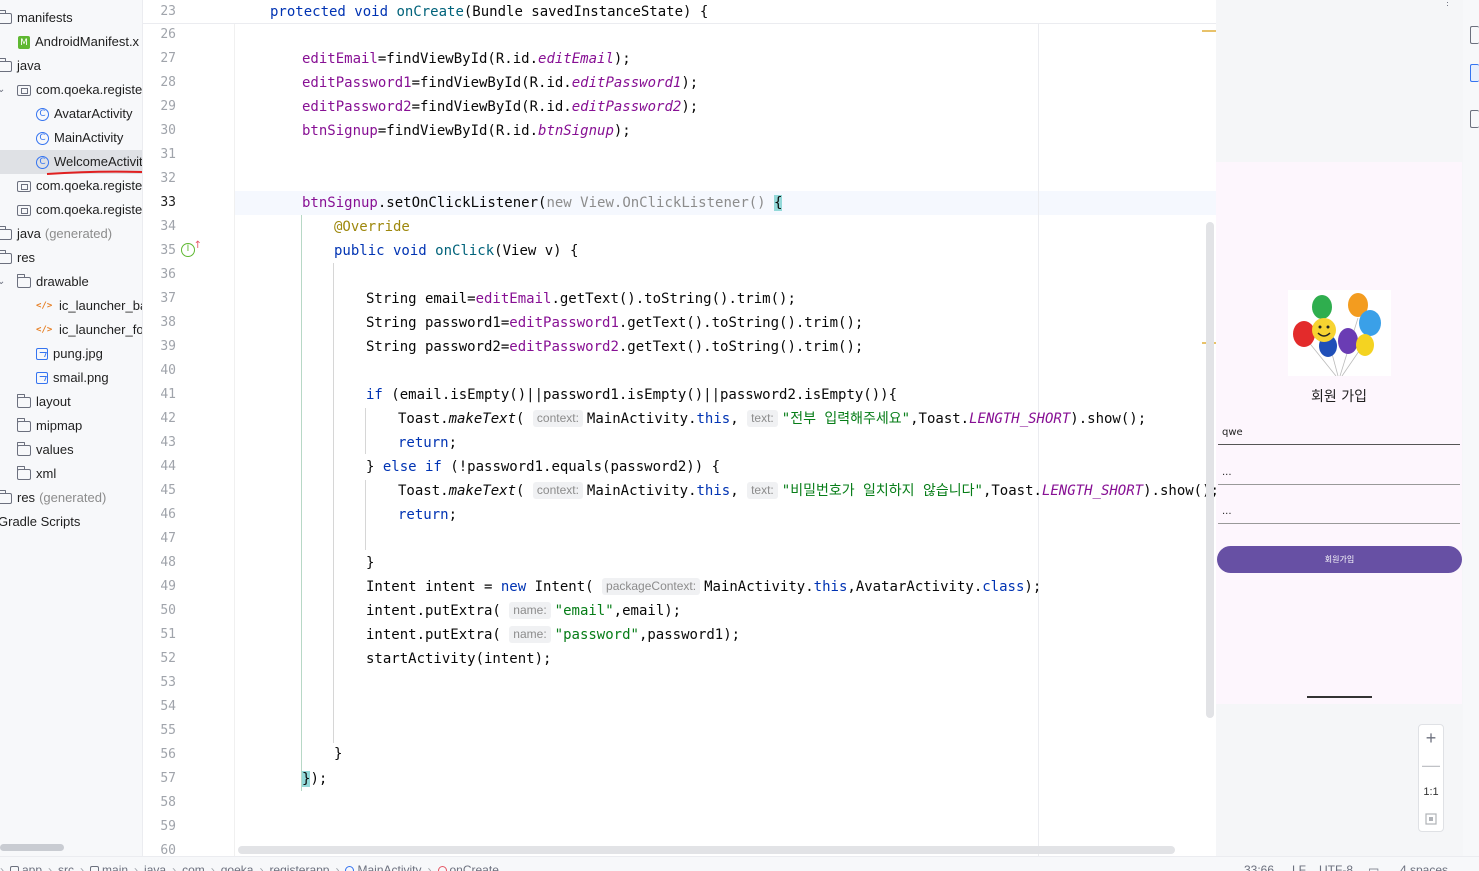 This screenshot has height=871, width=1479. What do you see at coordinates (168, 370) in the screenshot?
I see `line-number: 40` at bounding box center [168, 370].